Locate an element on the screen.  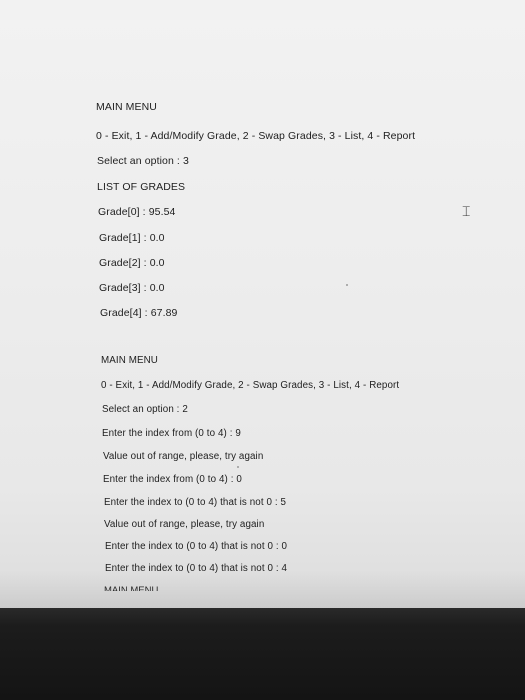
grade-line: Grade[2] : 0.0 is located at coordinates (132, 263).